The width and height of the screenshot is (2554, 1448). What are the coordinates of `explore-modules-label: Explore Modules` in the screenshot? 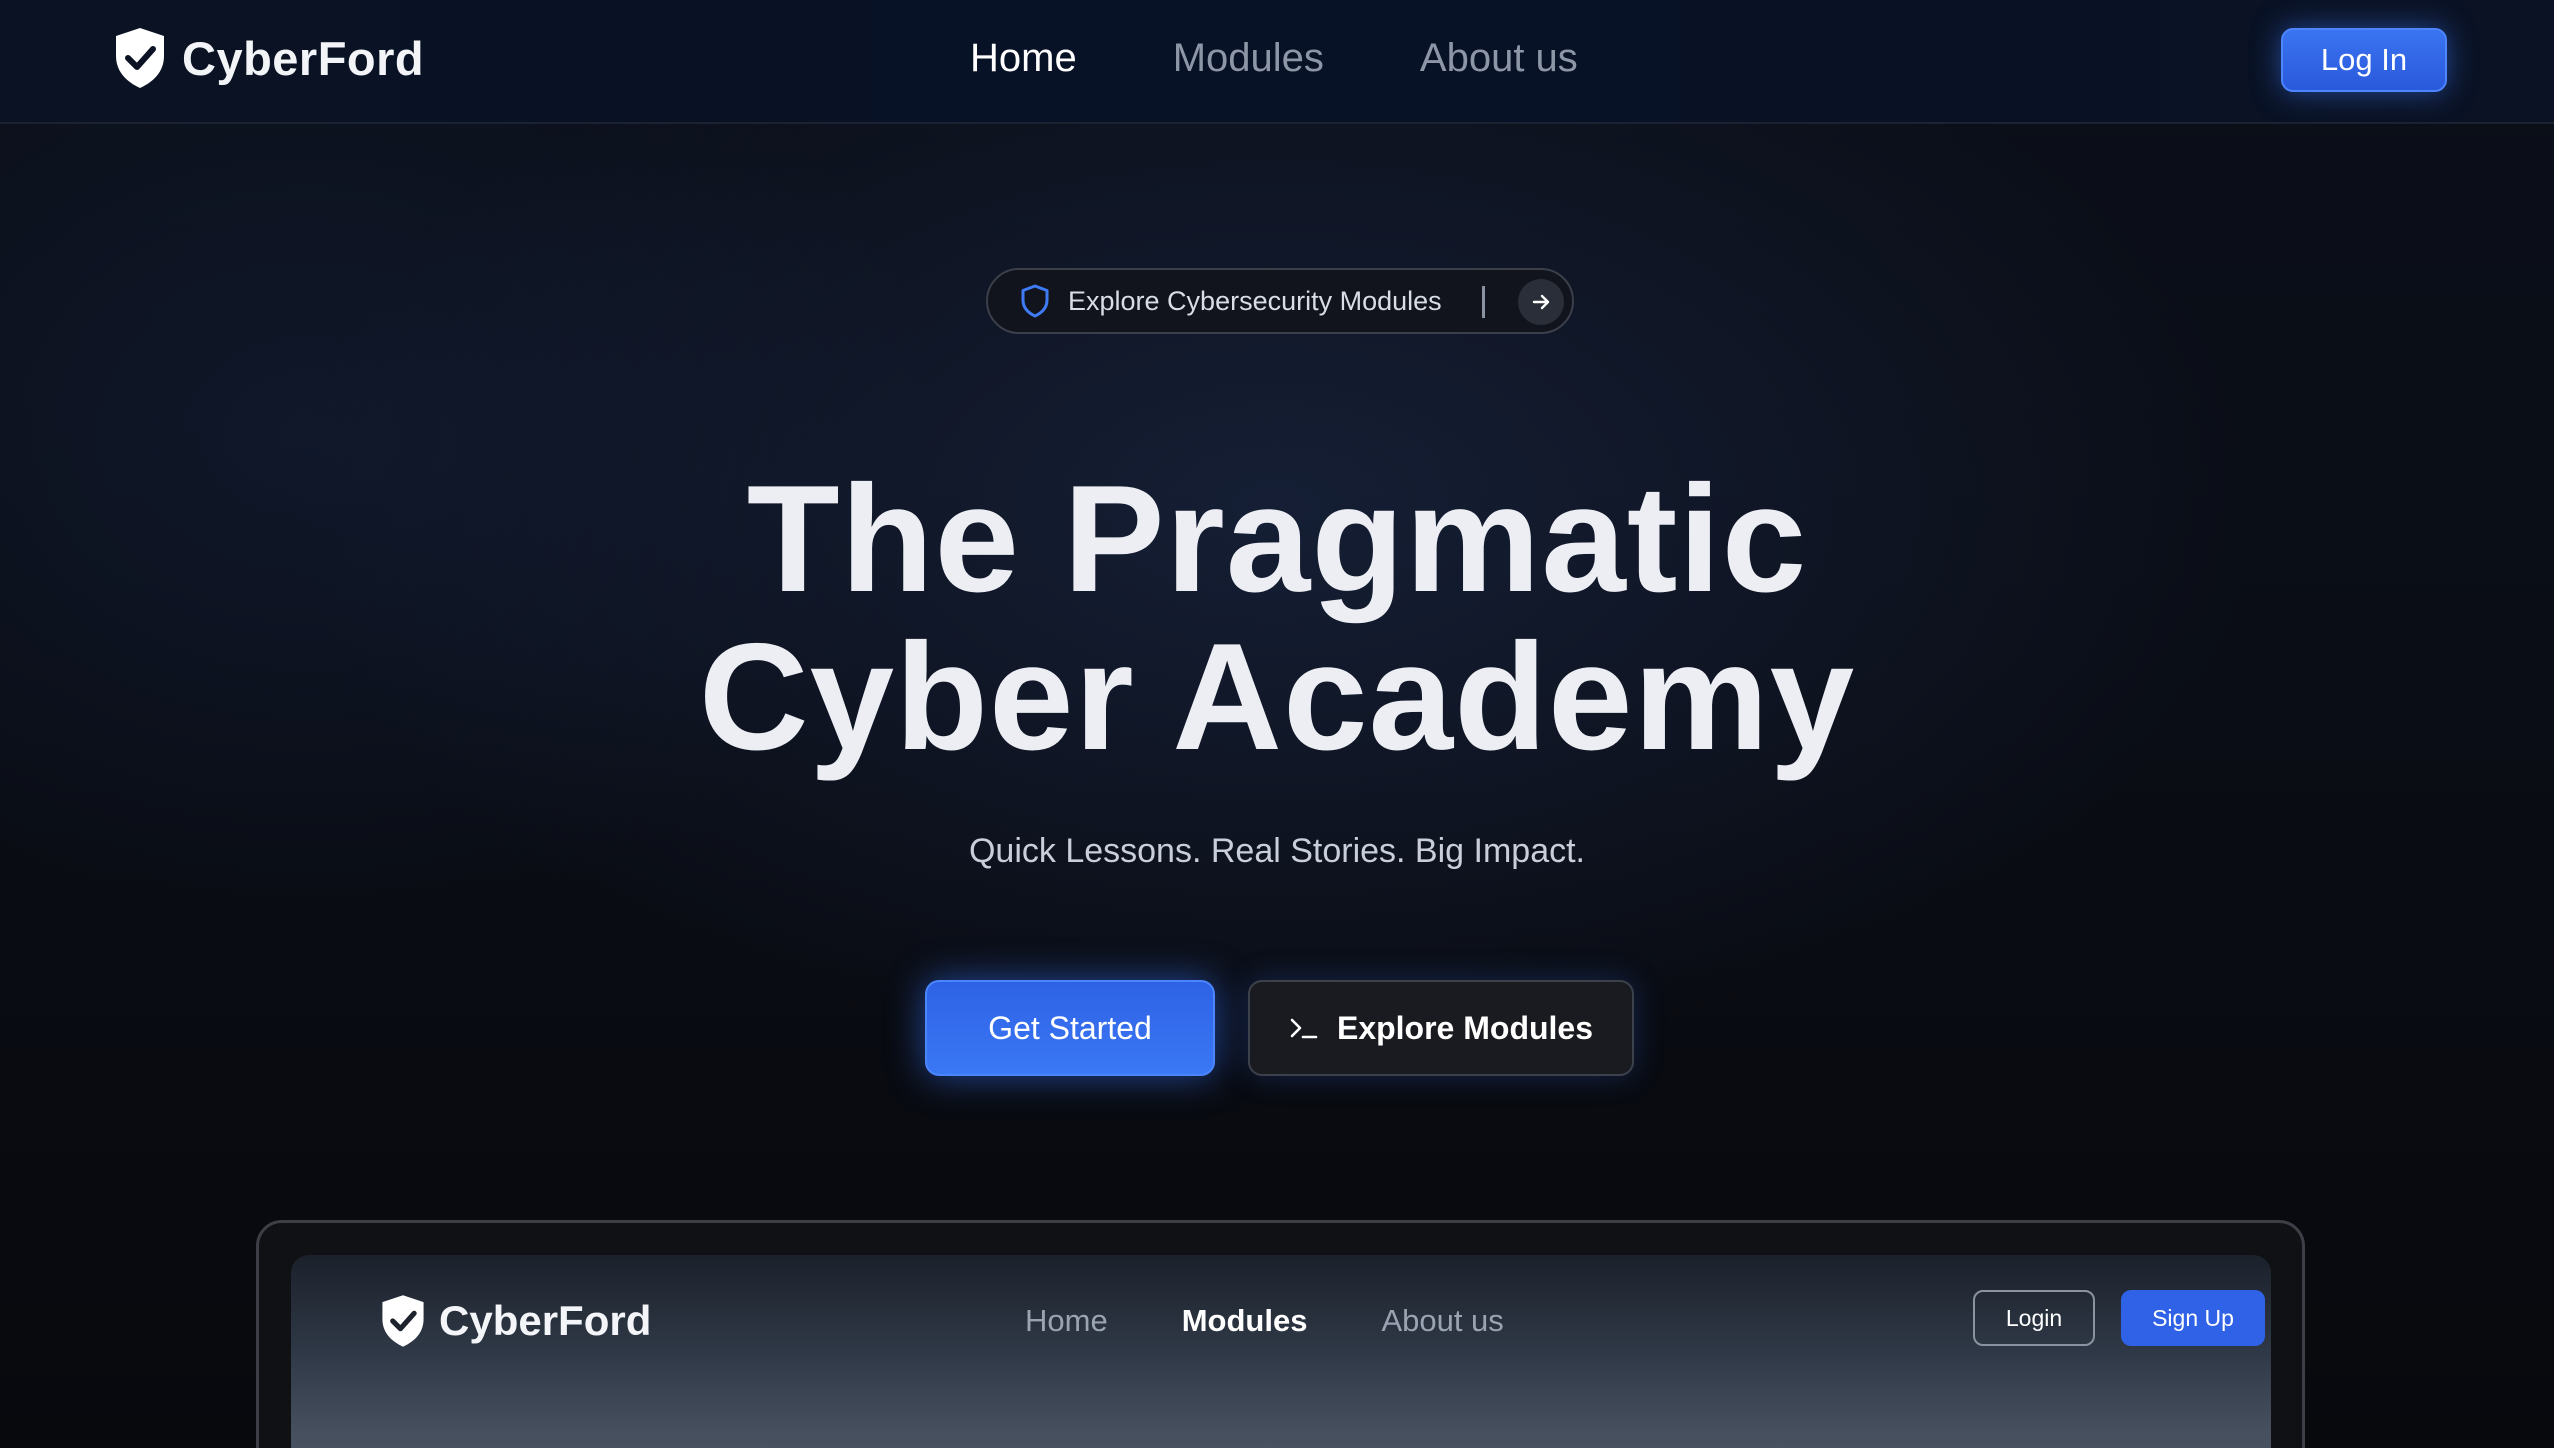 It's located at (1465, 1027).